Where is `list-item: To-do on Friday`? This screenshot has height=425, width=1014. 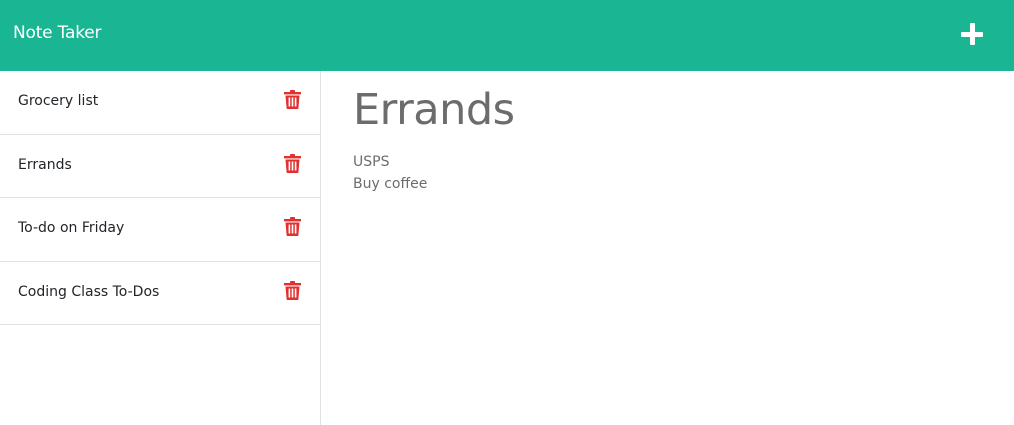
list-item: To-do on Friday is located at coordinates (160, 230).